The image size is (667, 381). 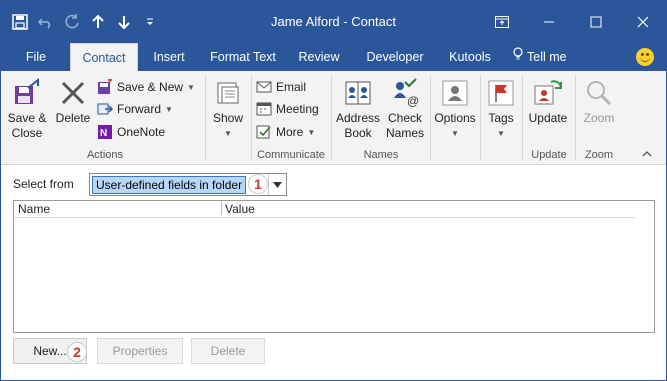 I want to click on forward-button: Forward ▼, so click(x=135, y=109).